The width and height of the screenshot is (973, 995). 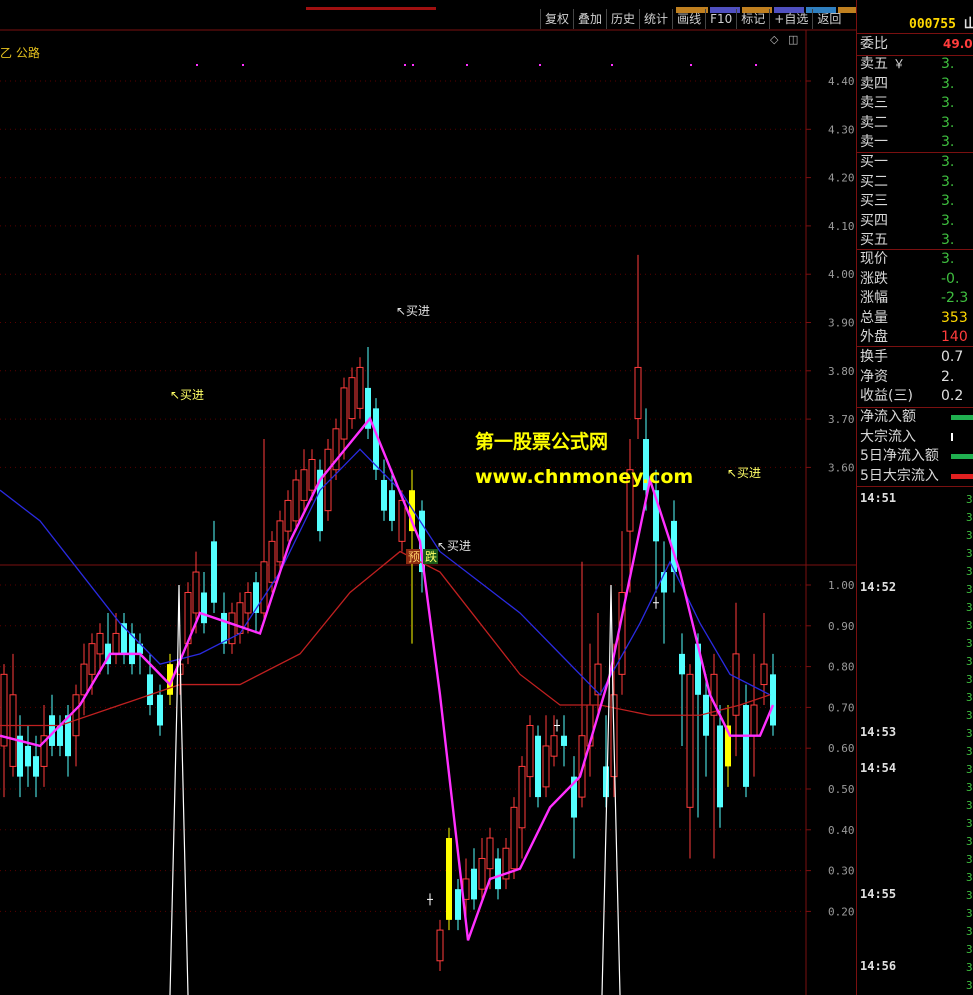 I want to click on money-flow-row: 5日大宗流入, so click(x=915, y=476).